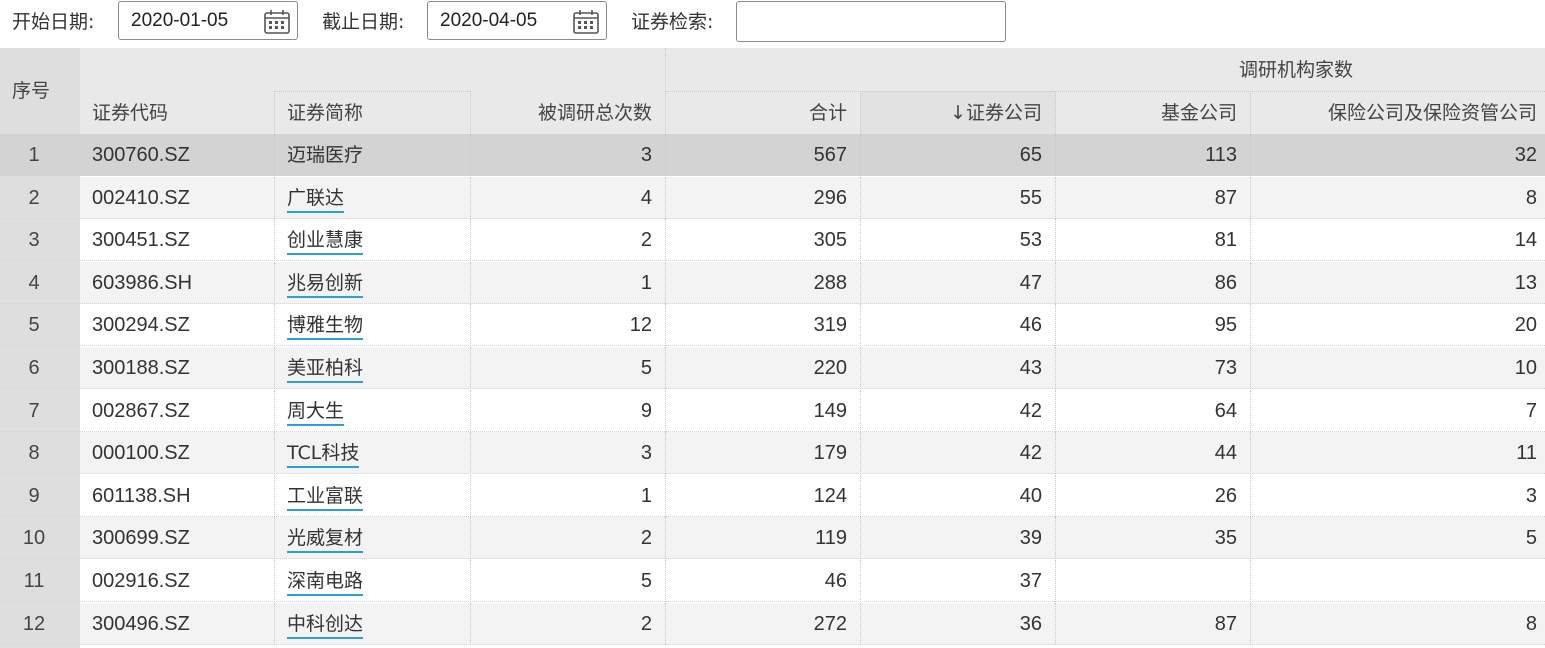 The width and height of the screenshot is (1545, 648). What do you see at coordinates (34, 581) in the screenshot?
I see `row-index: 11` at bounding box center [34, 581].